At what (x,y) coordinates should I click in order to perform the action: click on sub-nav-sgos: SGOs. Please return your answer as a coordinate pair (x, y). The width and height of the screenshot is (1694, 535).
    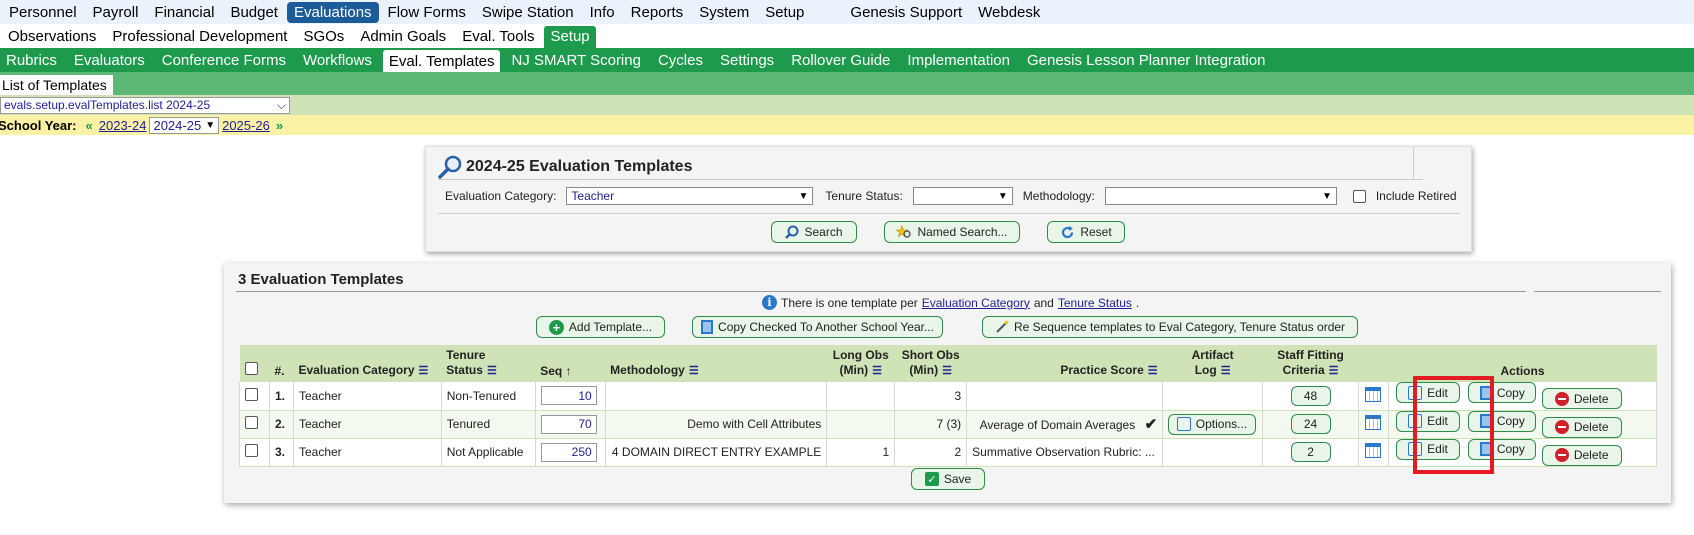
    Looking at the image, I should click on (323, 37).